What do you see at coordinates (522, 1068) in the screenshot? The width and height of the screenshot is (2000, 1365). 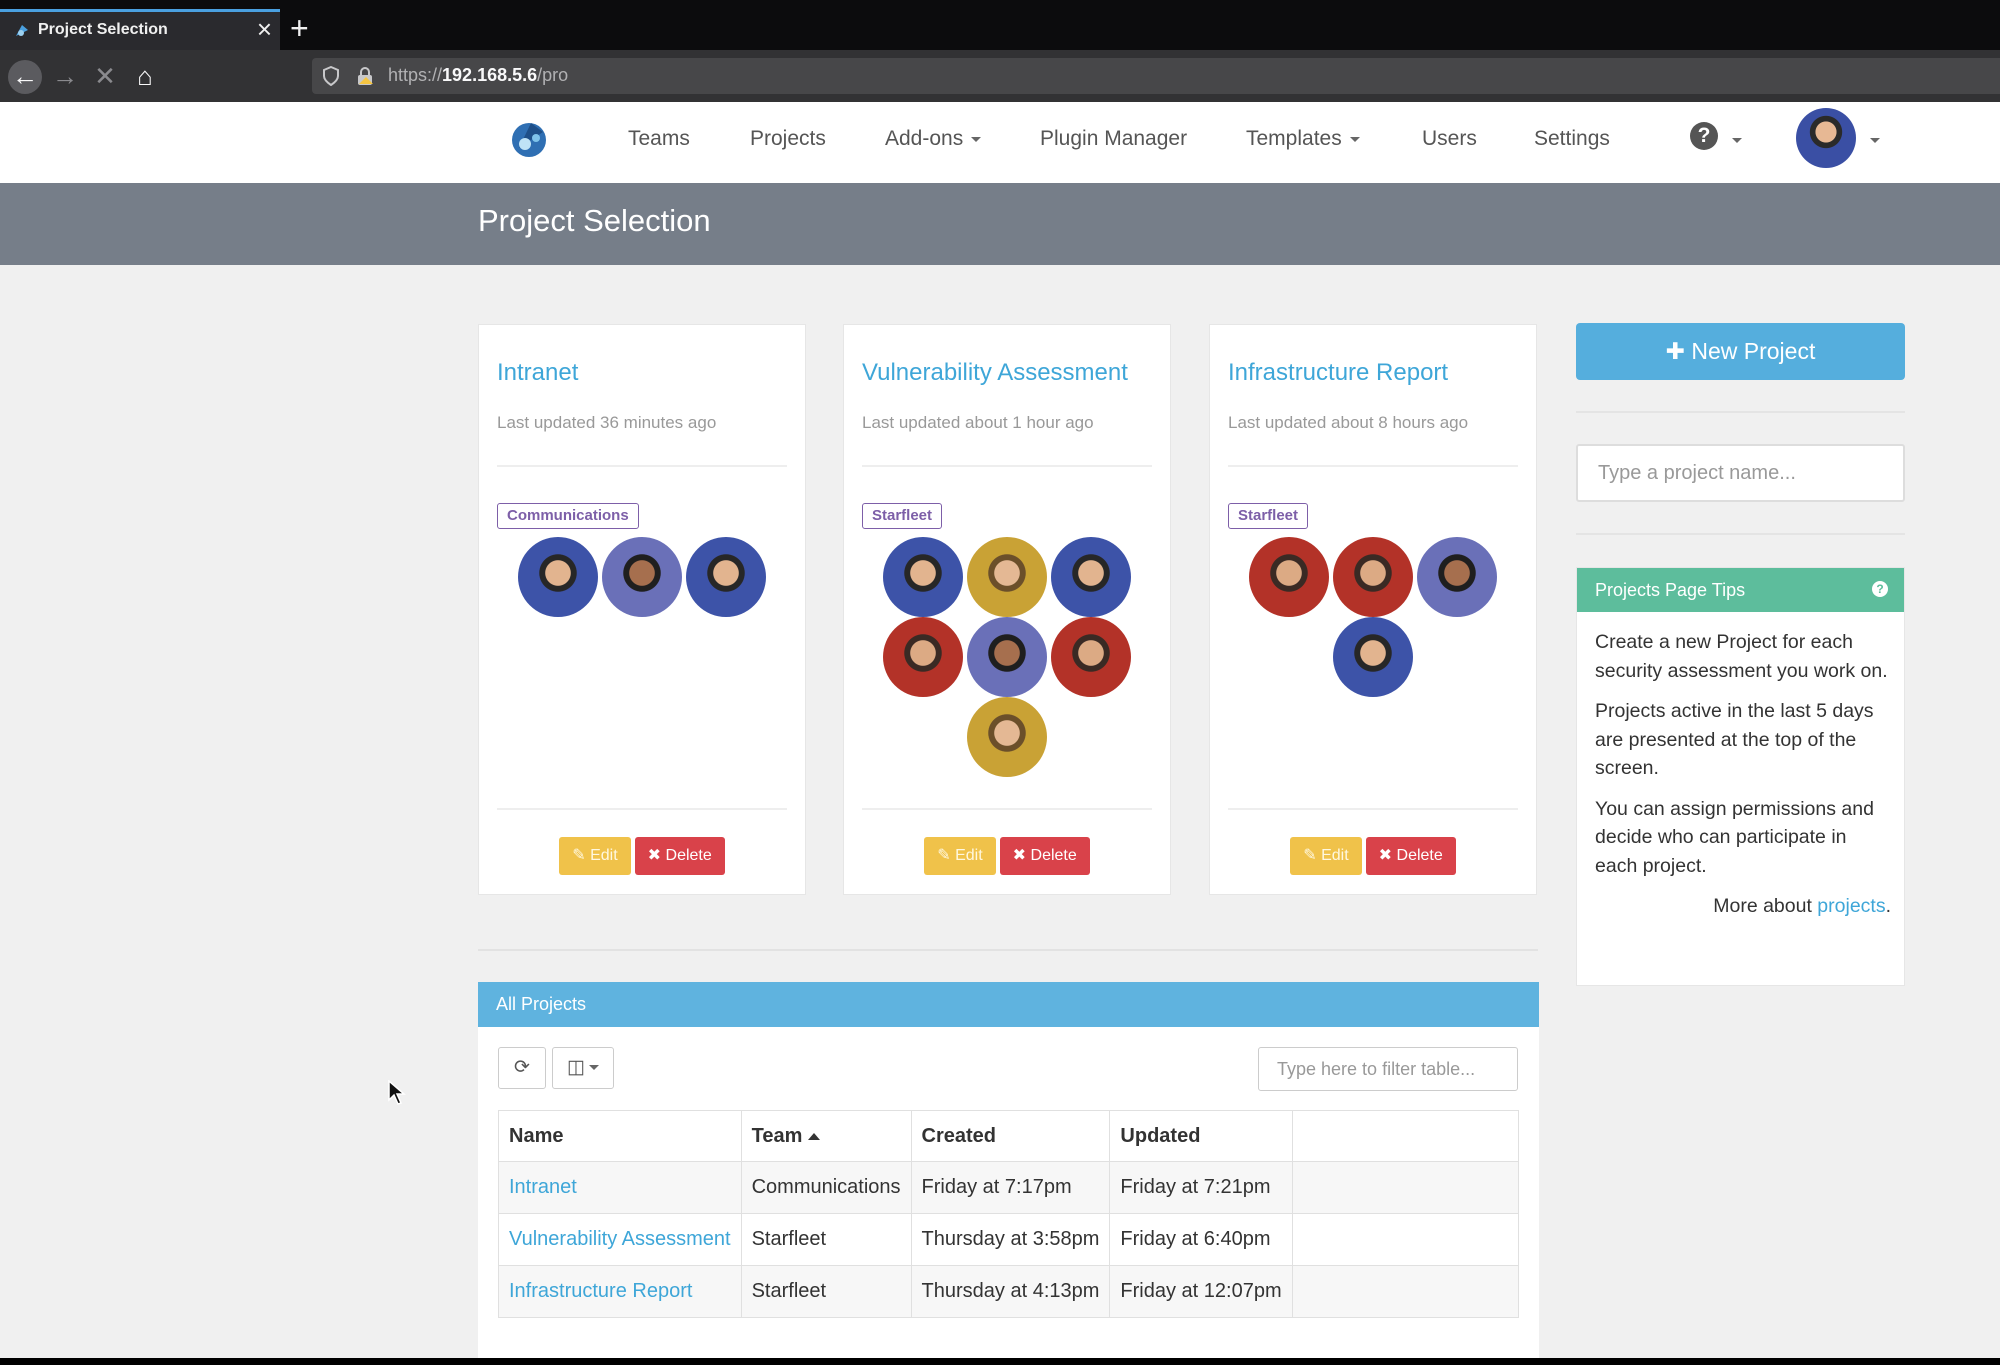 I see `refresh-button: ⟳` at bounding box center [522, 1068].